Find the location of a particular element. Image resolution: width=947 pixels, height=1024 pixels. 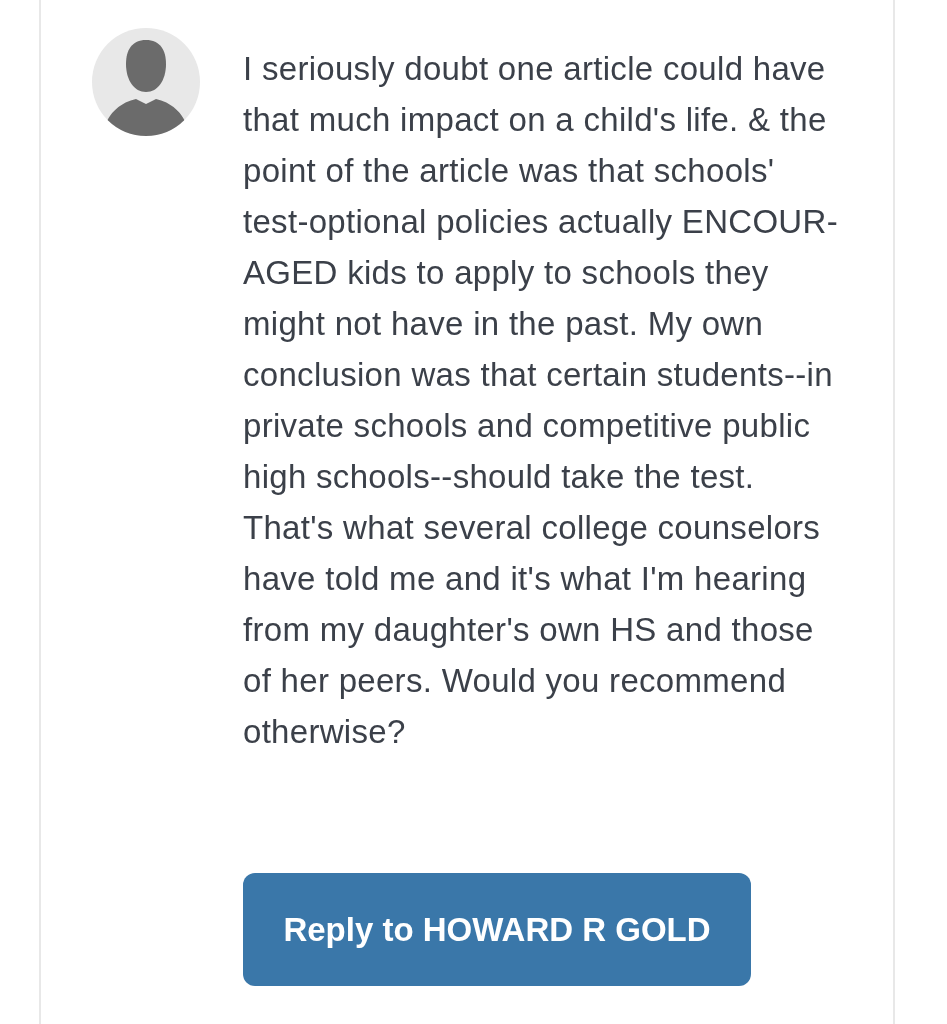

reply-button: Reply to HOWARD R GOLD is located at coordinates (497, 929).